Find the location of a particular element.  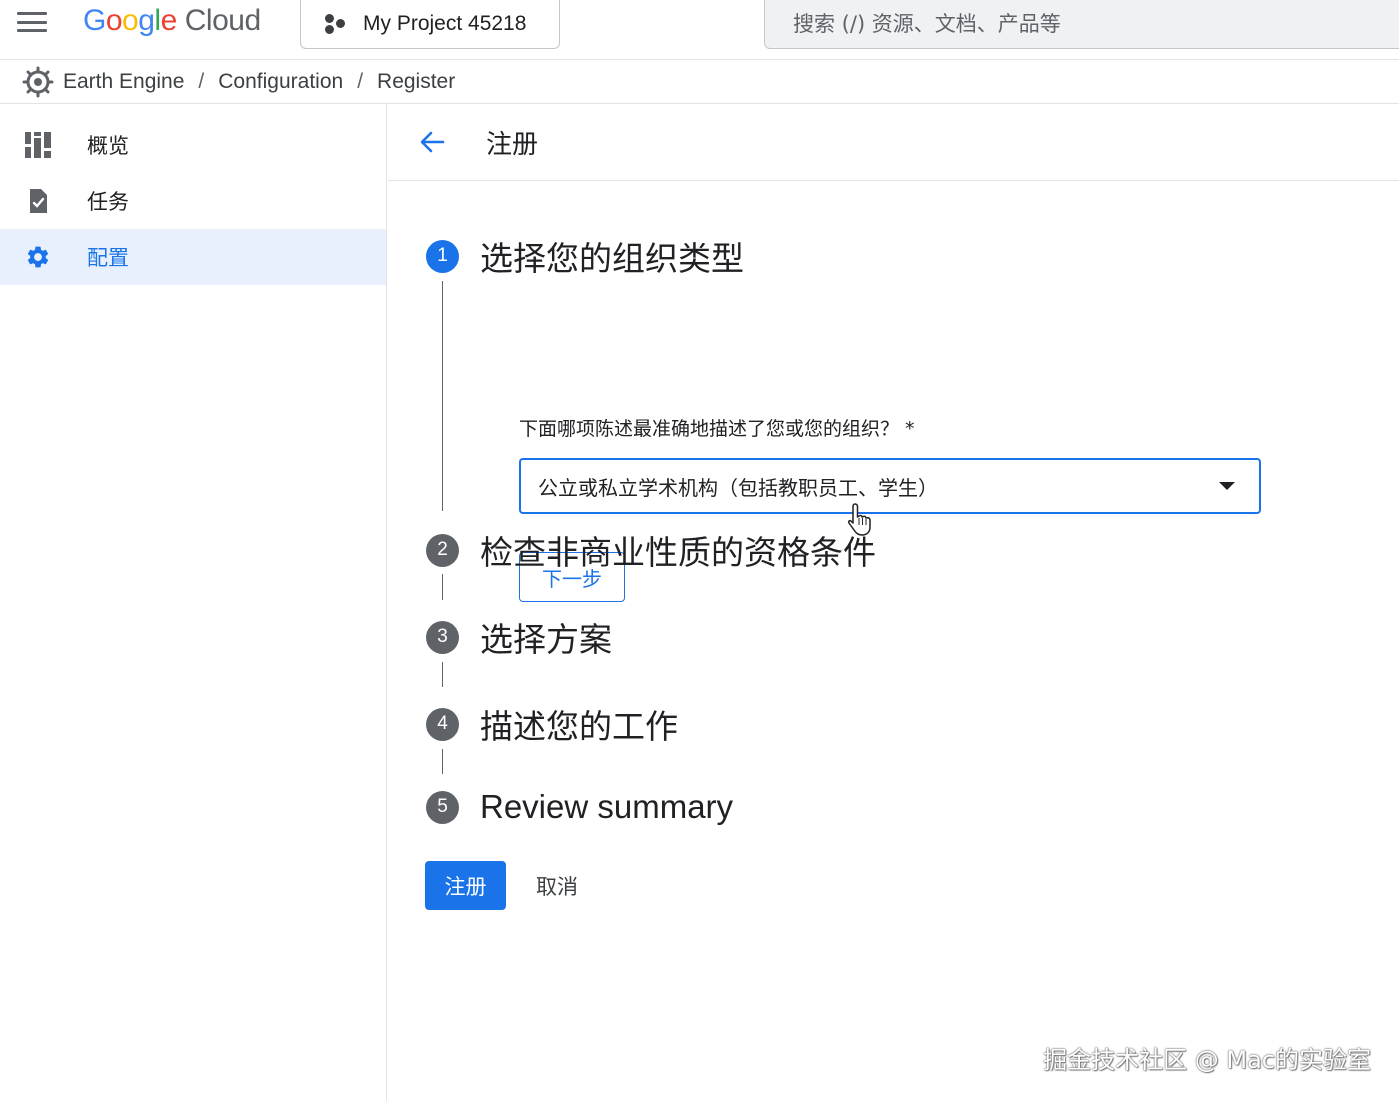

task-icon is located at coordinates (38, 201).